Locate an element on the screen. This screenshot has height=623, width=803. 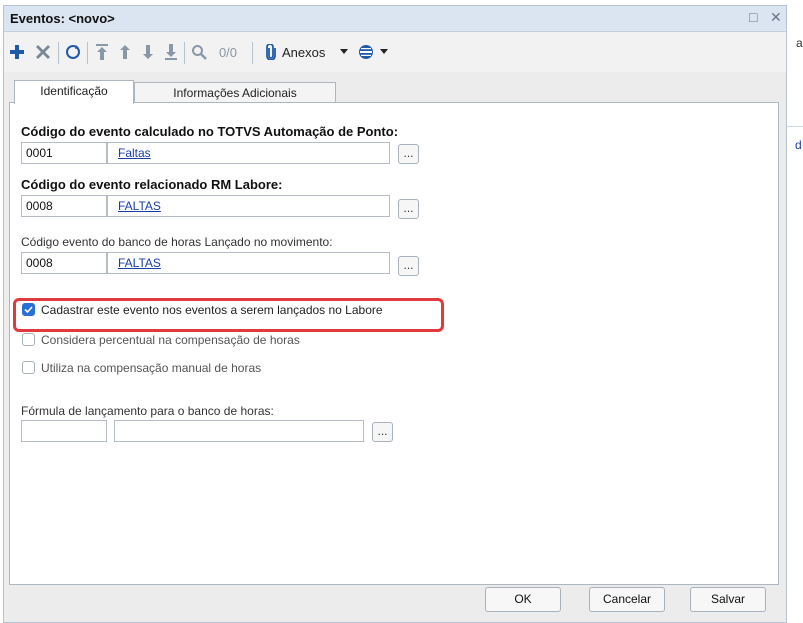
background-text-fragment: a is located at coordinates (799, 43).